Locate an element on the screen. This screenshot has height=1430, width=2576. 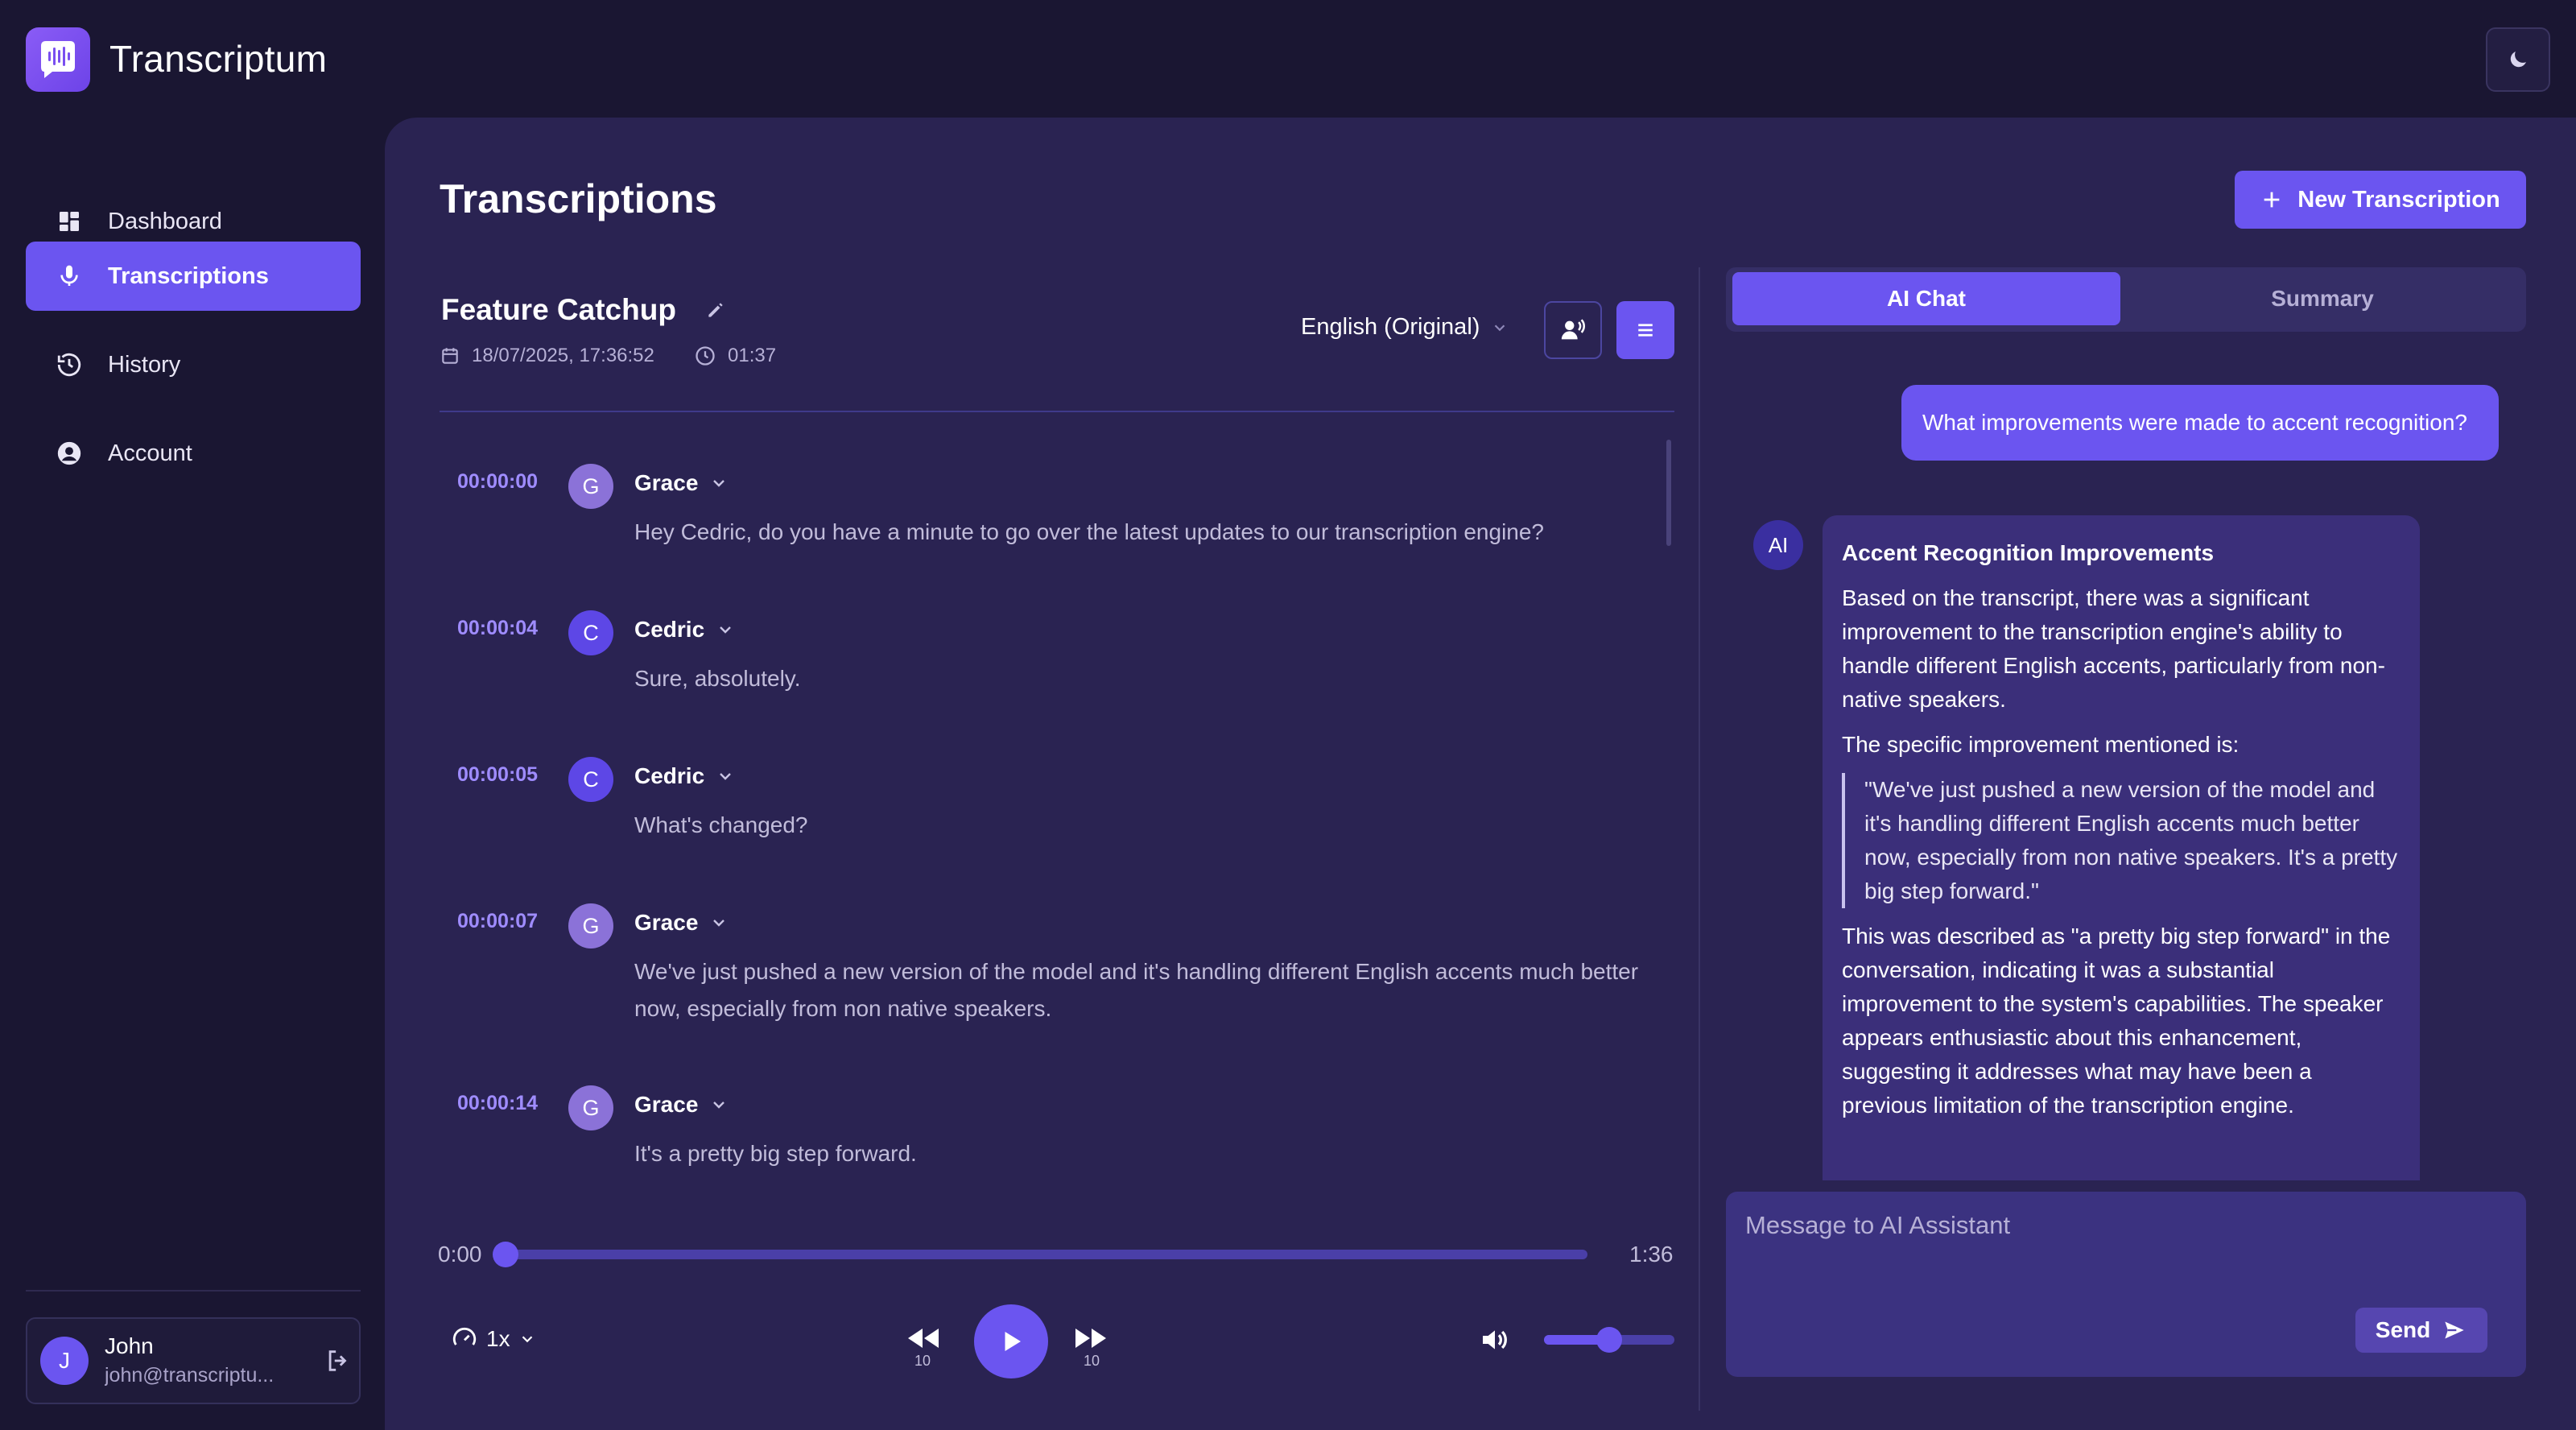
theme-toggle-button is located at coordinates (2518, 60).